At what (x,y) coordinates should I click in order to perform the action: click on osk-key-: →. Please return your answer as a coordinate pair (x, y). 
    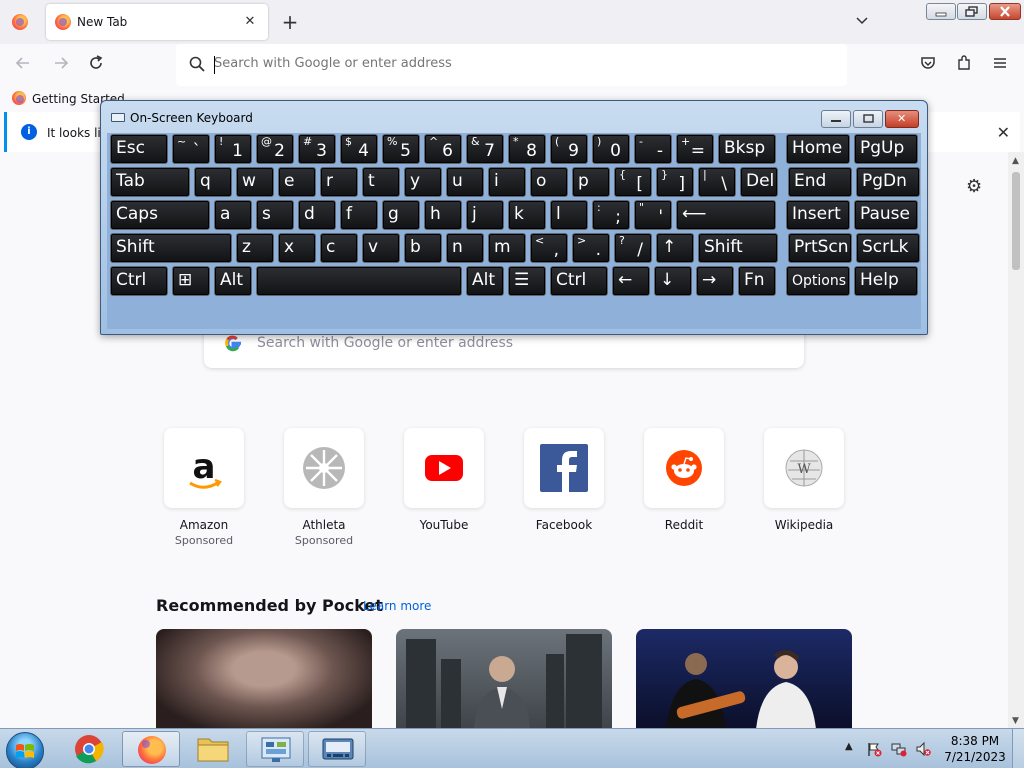
    Looking at the image, I should click on (715, 281).